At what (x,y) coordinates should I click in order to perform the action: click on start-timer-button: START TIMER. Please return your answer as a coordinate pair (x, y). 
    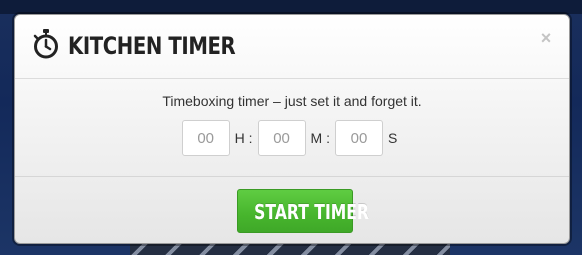
    Looking at the image, I should click on (303, 211).